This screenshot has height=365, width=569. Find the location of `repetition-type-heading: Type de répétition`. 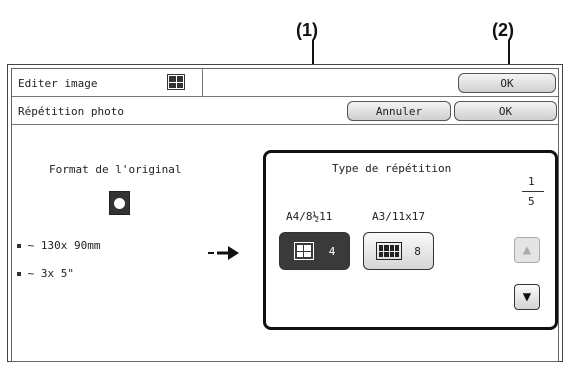

repetition-type-heading: Type de répétition is located at coordinates (392, 168).